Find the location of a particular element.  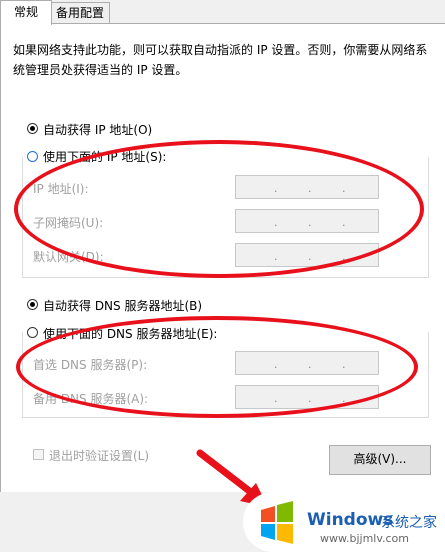

watermark-brand-cn: 系统之家 is located at coordinates (409, 523).